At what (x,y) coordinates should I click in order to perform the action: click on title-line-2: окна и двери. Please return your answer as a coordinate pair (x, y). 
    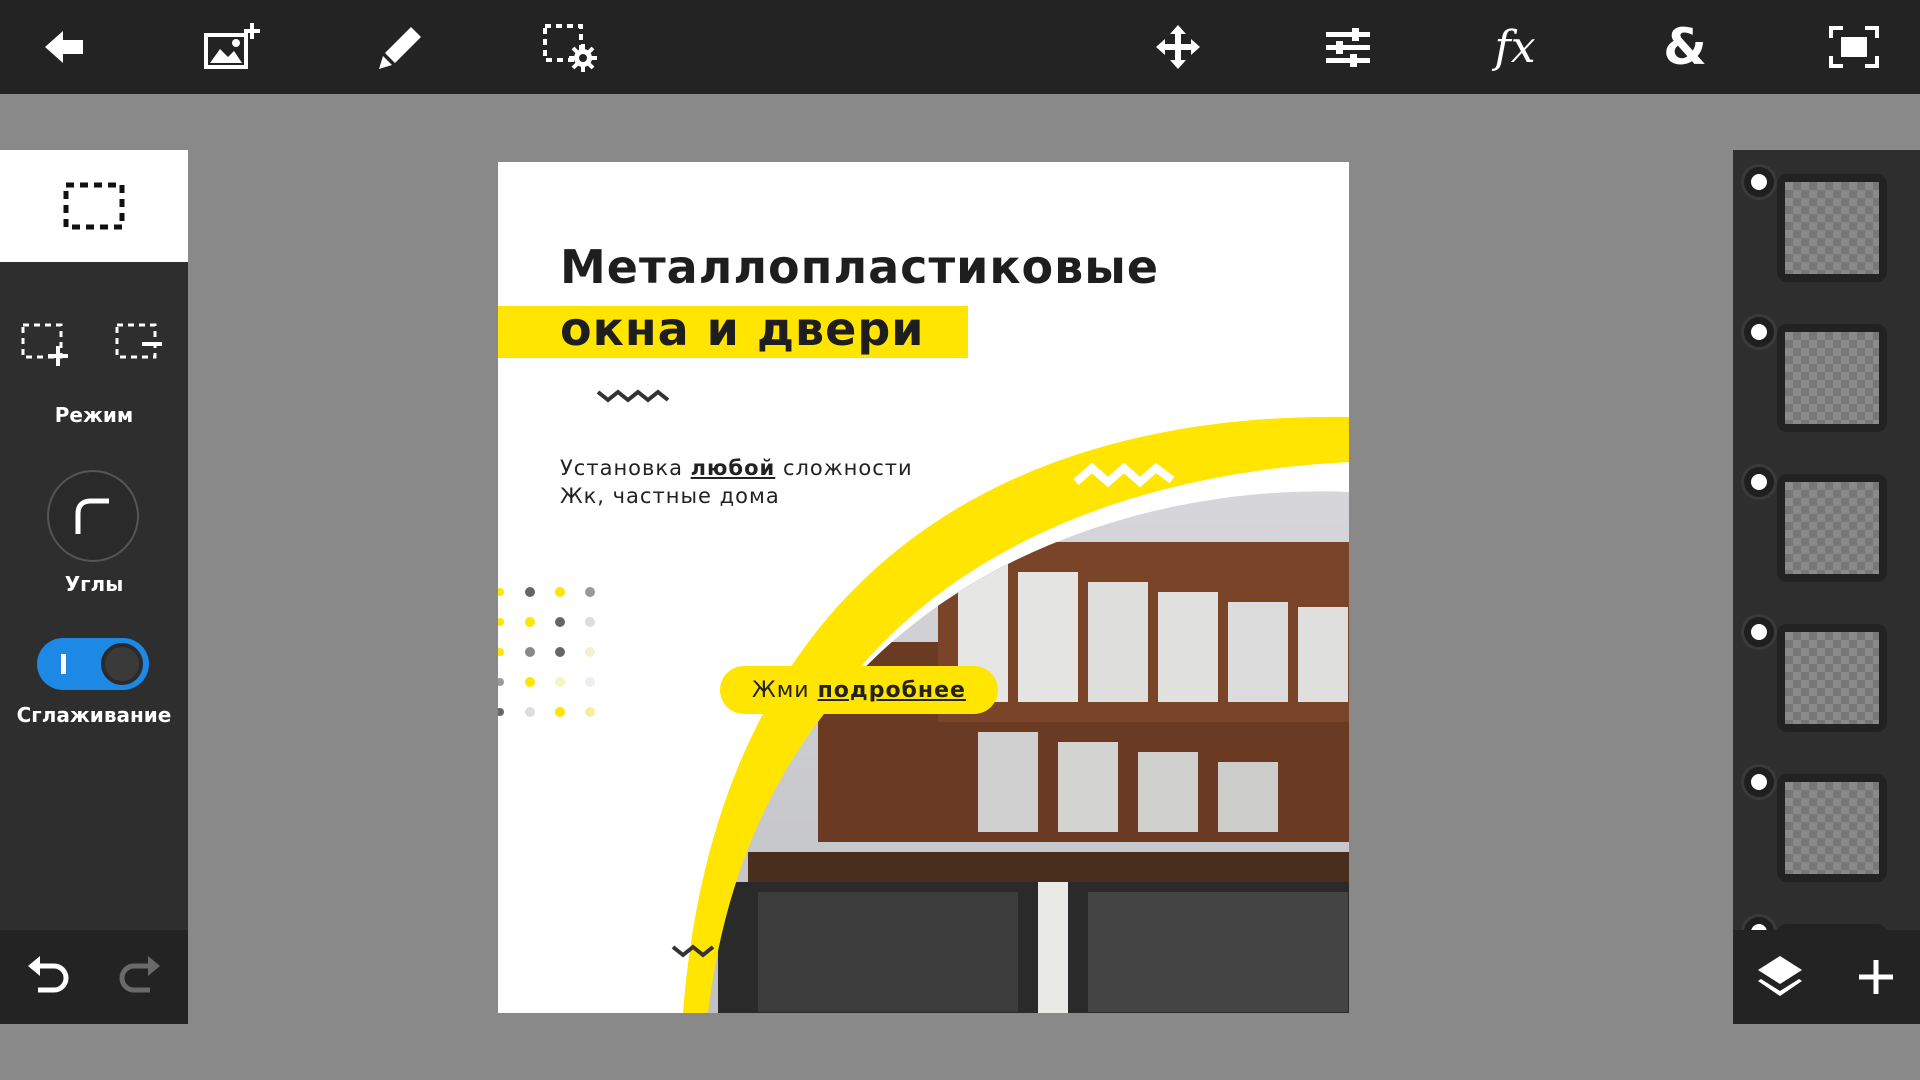
    Looking at the image, I should click on (742, 329).